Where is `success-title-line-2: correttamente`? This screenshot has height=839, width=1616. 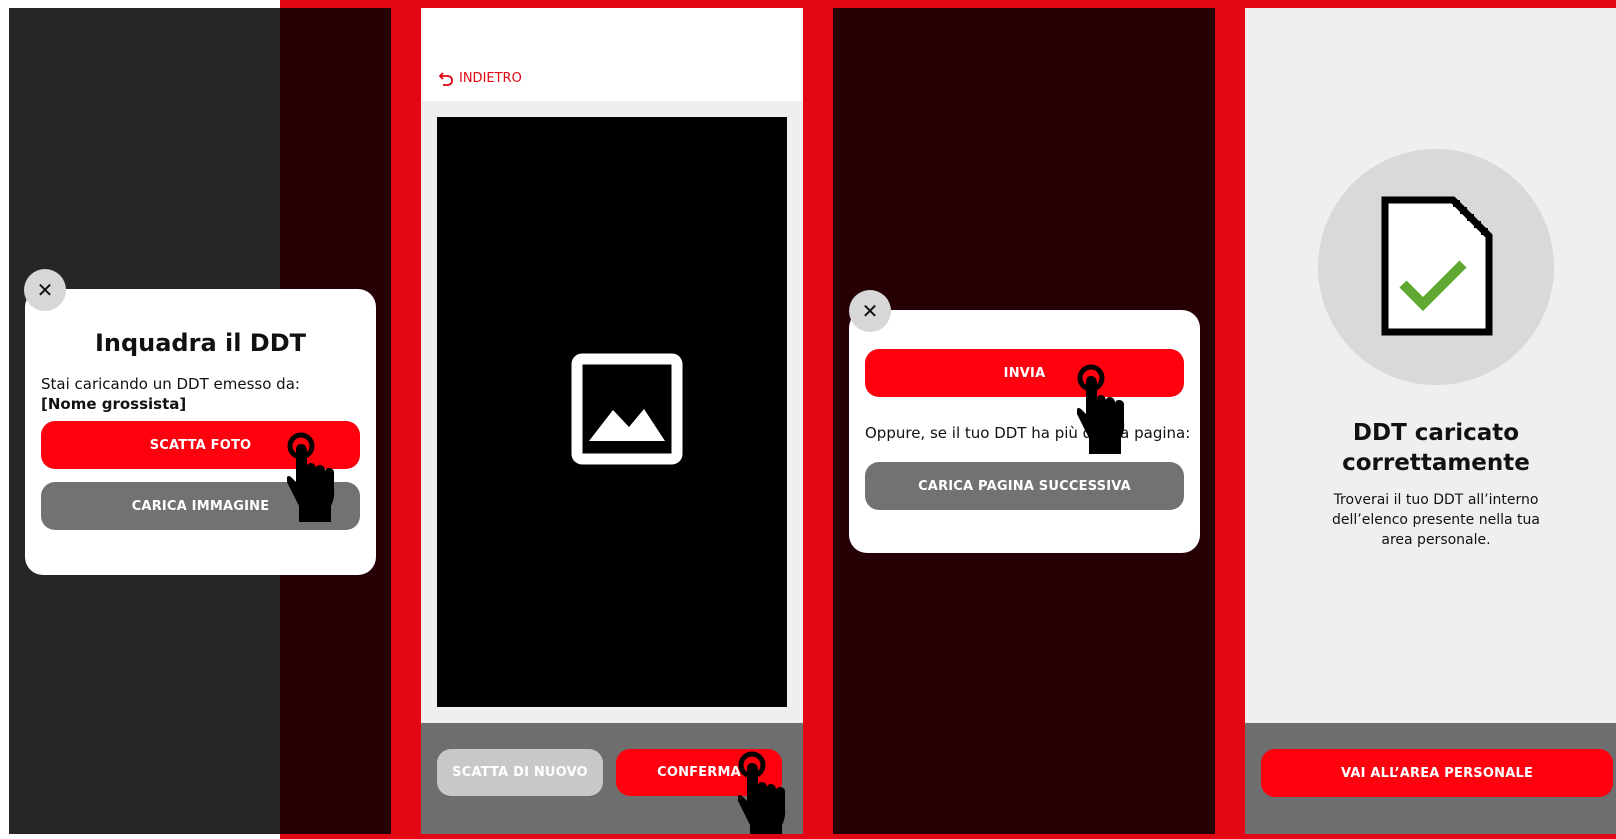 success-title-line-2: correttamente is located at coordinates (1436, 463).